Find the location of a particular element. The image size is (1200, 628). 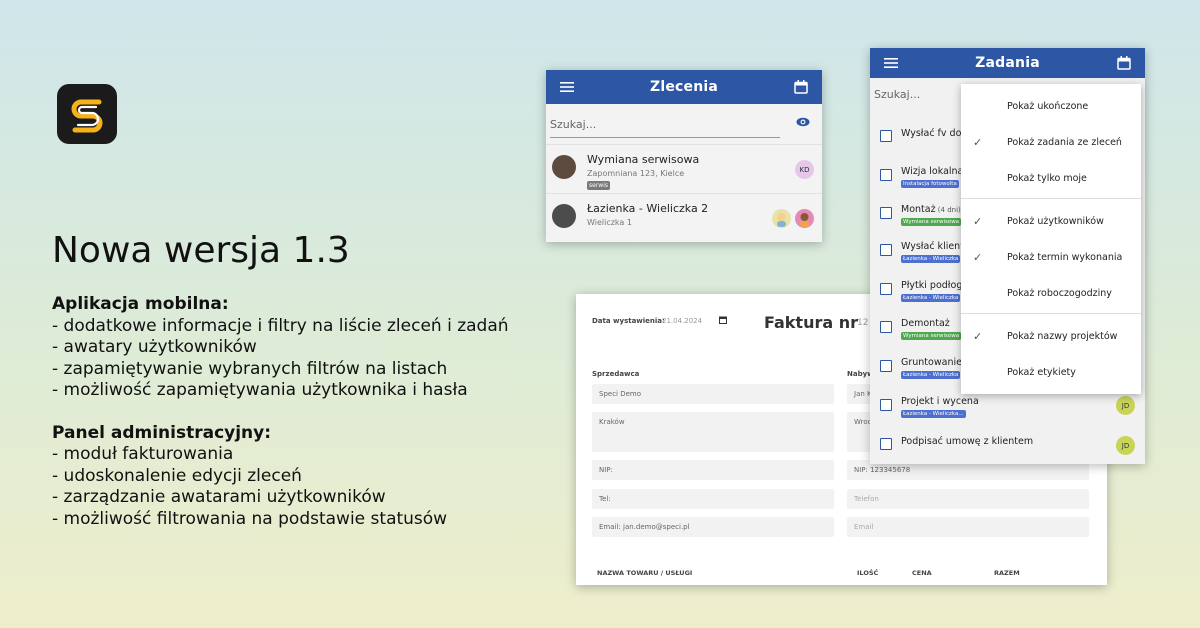

menu-item: Pokaż roboczogodziny is located at coordinates (1051, 293).